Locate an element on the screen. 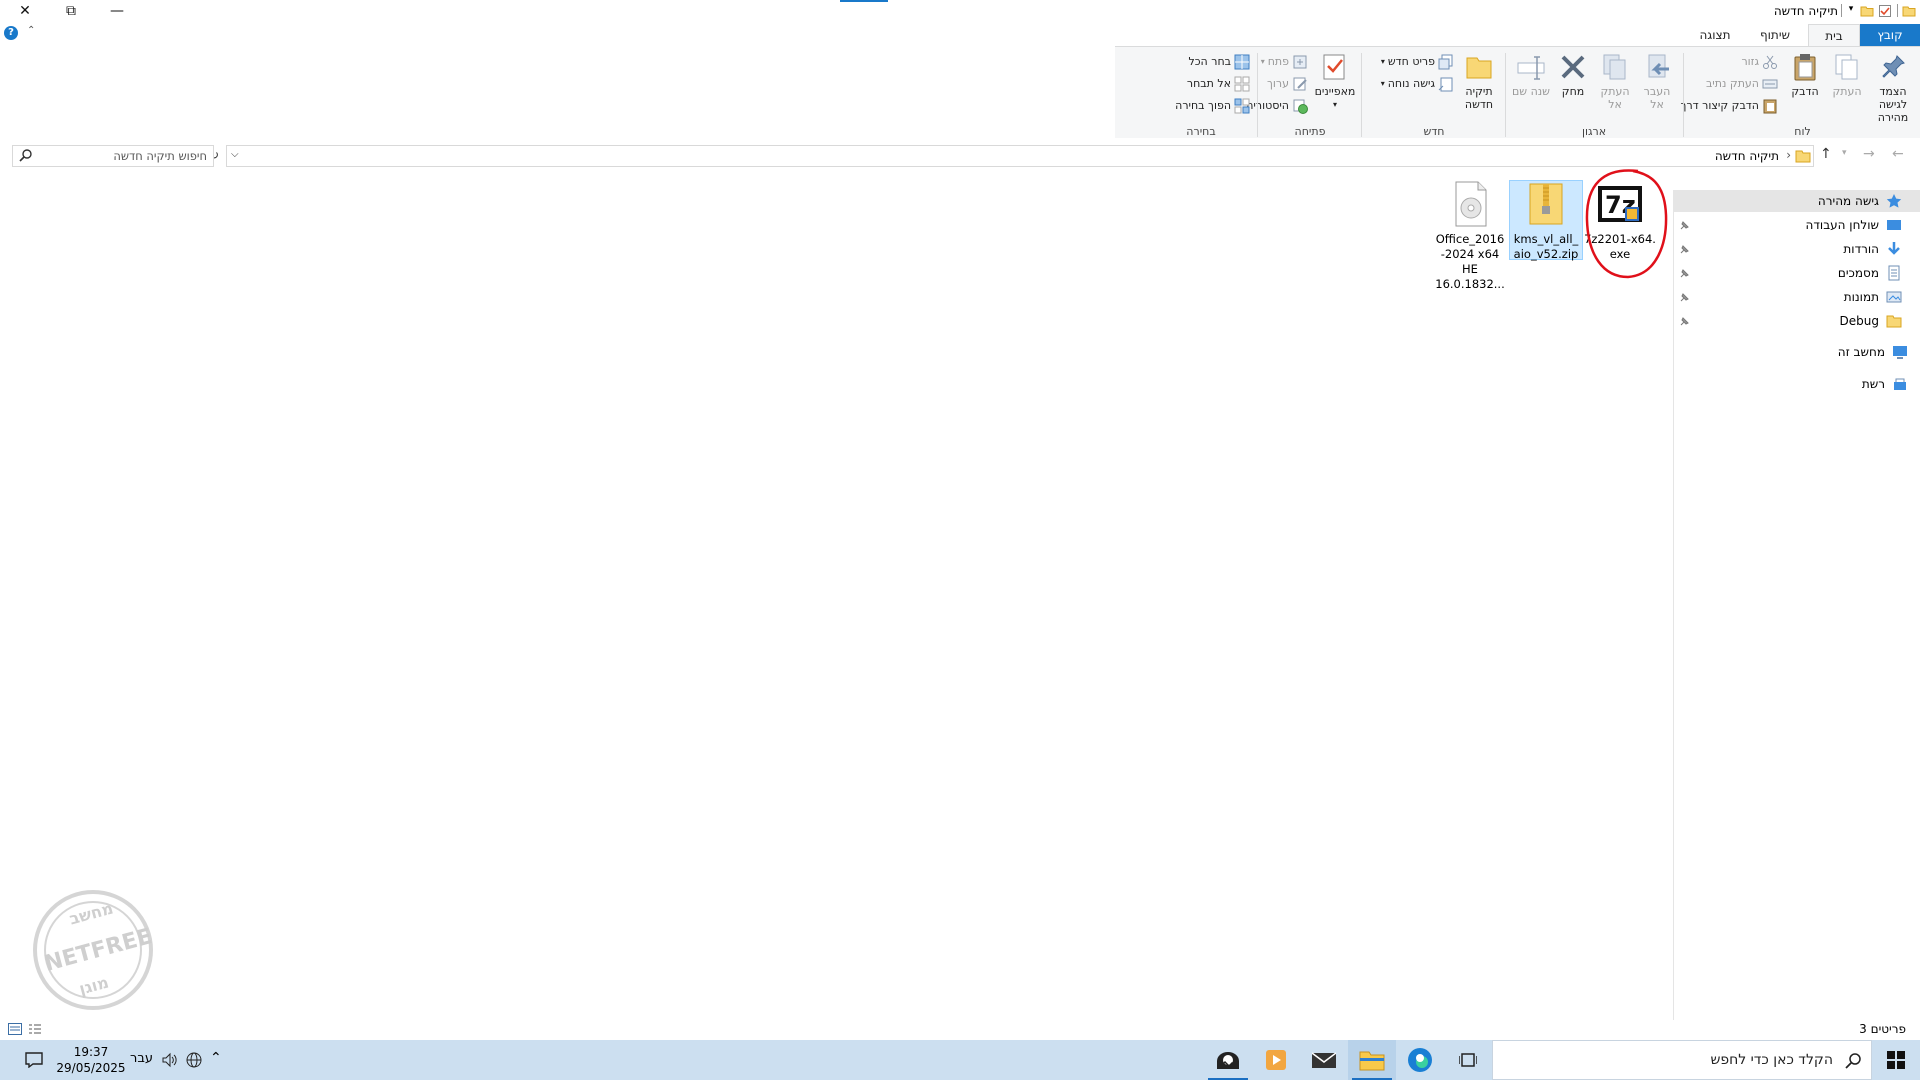  nav-label: הורדות is located at coordinates (1861, 249).